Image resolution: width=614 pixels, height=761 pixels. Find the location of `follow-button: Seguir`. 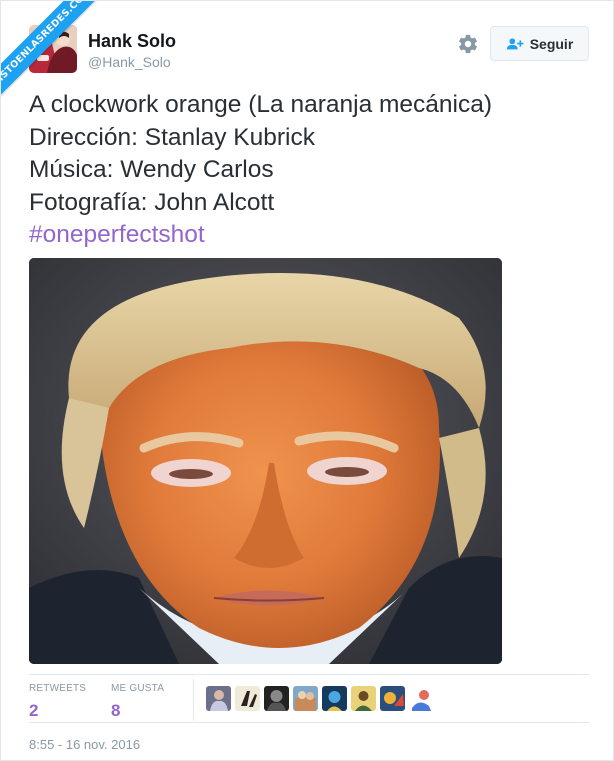

follow-button: Seguir is located at coordinates (539, 43).